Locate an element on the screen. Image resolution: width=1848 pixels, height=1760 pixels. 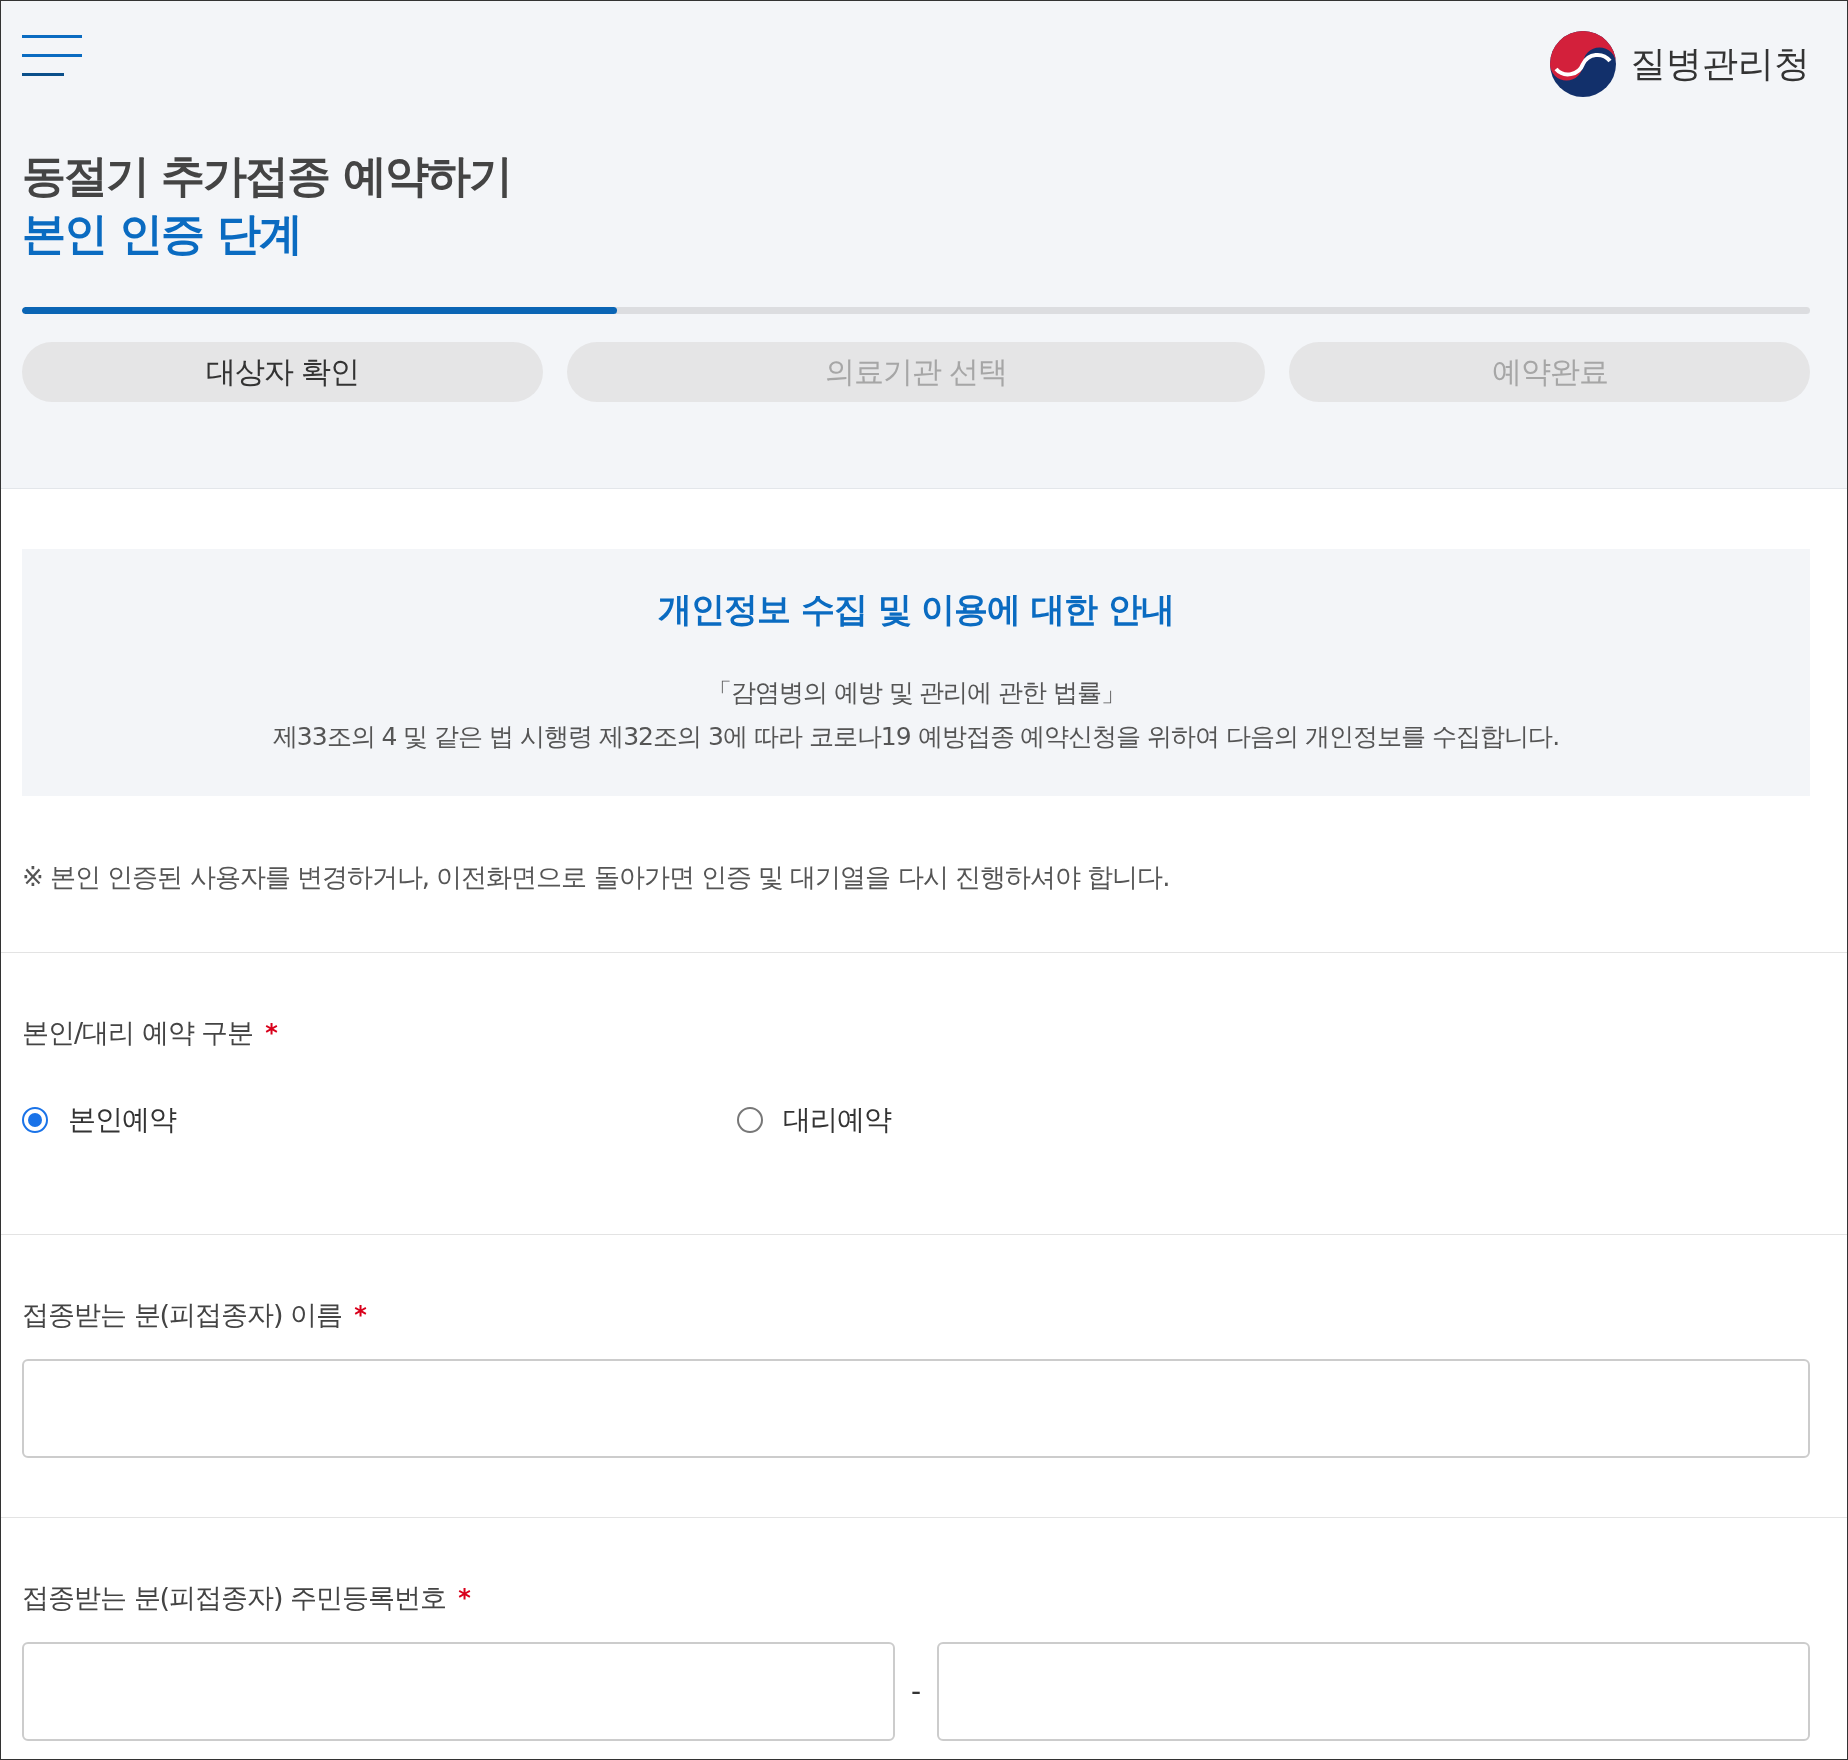
page-subtitle: 본인 인증 단계 is located at coordinates (162, 234).